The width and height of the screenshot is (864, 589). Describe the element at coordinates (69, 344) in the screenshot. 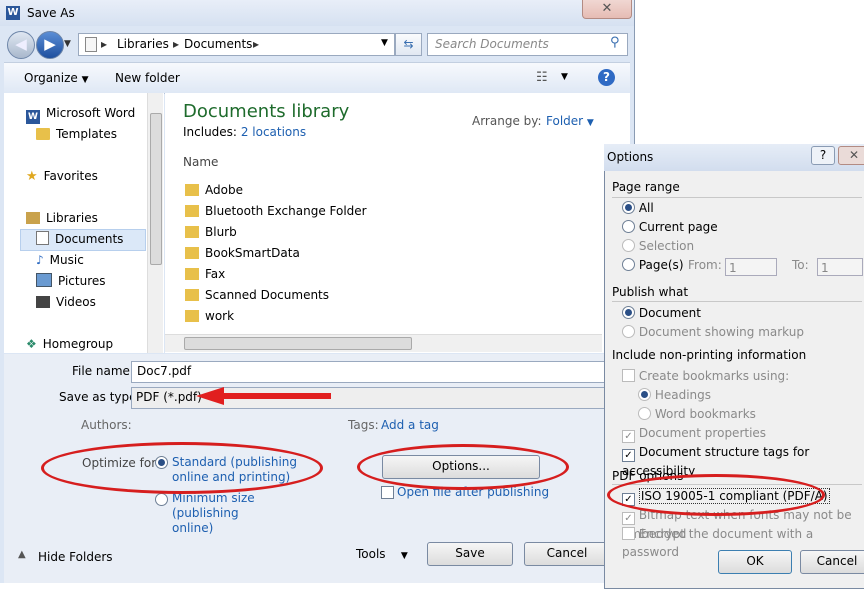

I see `nav-item-homegroup: ❖ Homegroup` at that location.